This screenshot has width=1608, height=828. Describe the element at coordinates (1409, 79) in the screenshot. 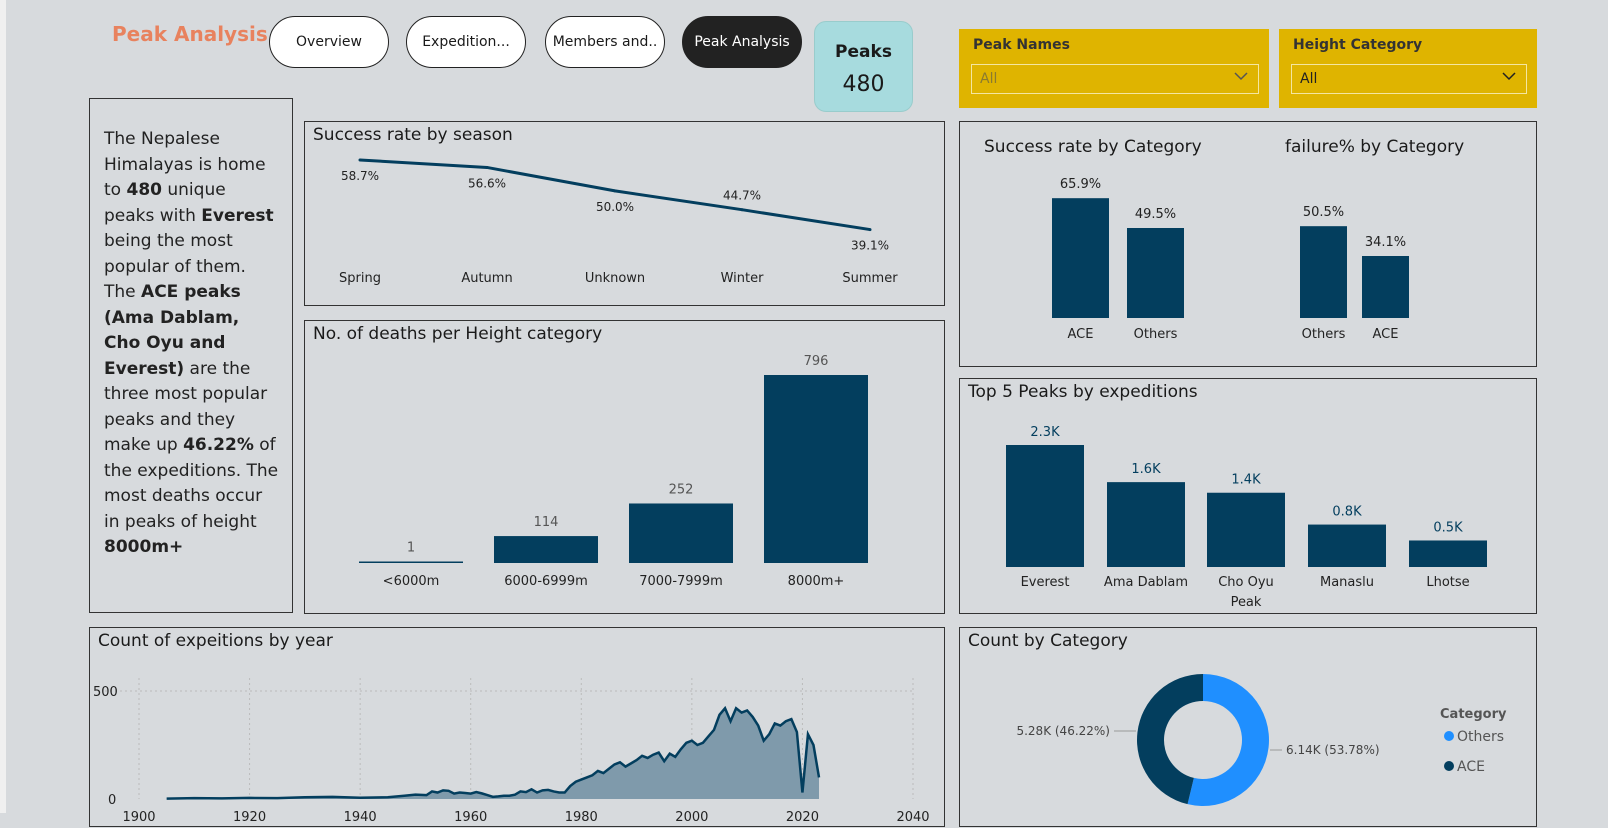

I see `height-category-dropdown: All` at that location.